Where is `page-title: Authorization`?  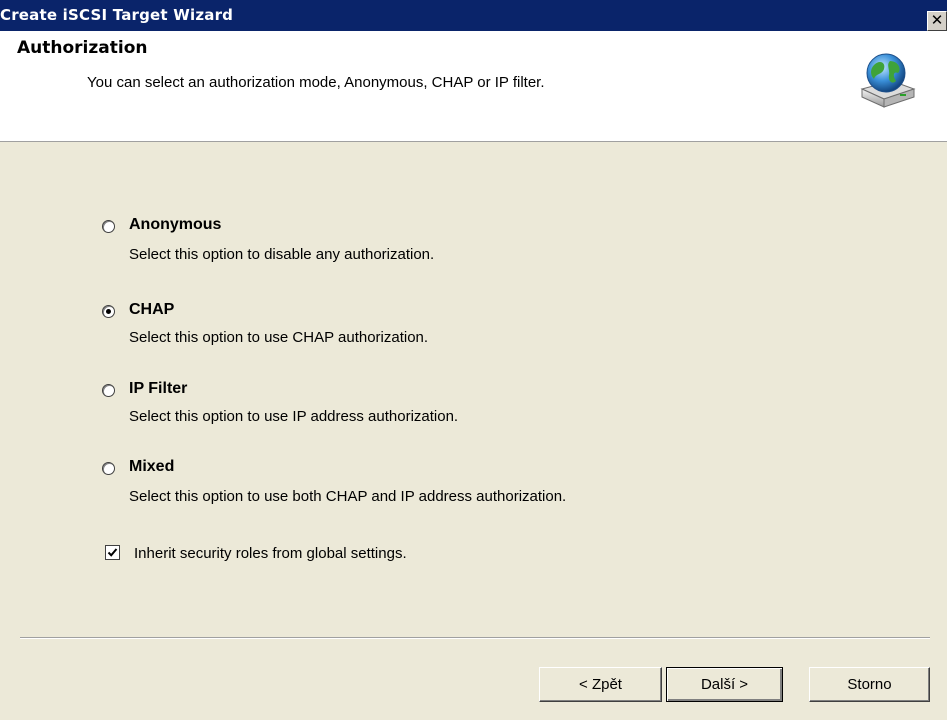
page-title: Authorization is located at coordinates (82, 48).